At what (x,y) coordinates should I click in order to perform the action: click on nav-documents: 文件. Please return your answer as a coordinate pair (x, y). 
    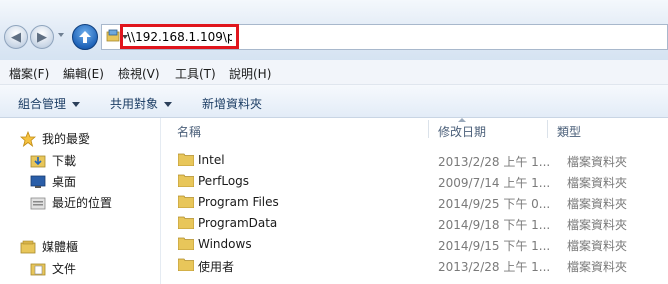
    Looking at the image, I should click on (53, 268).